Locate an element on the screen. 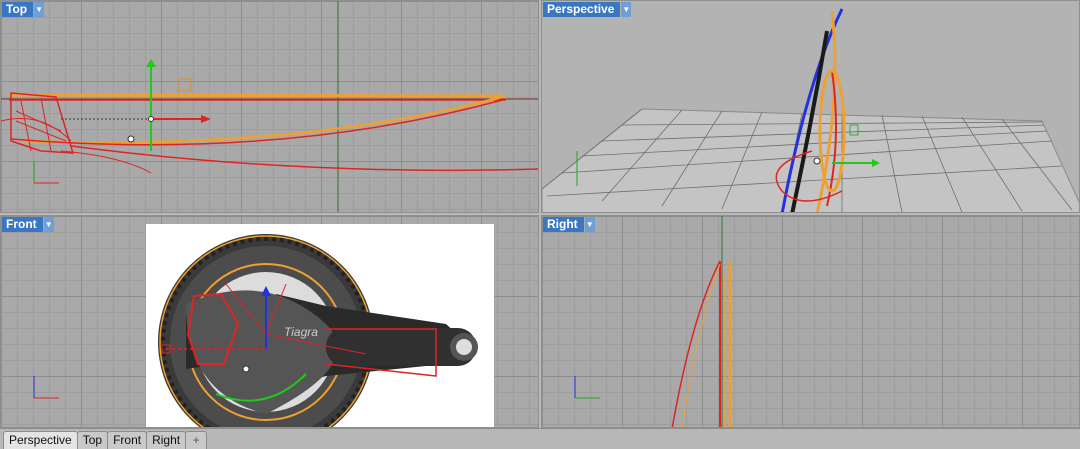  viewport-title-perspective: Perspective ▼ is located at coordinates (587, 9).